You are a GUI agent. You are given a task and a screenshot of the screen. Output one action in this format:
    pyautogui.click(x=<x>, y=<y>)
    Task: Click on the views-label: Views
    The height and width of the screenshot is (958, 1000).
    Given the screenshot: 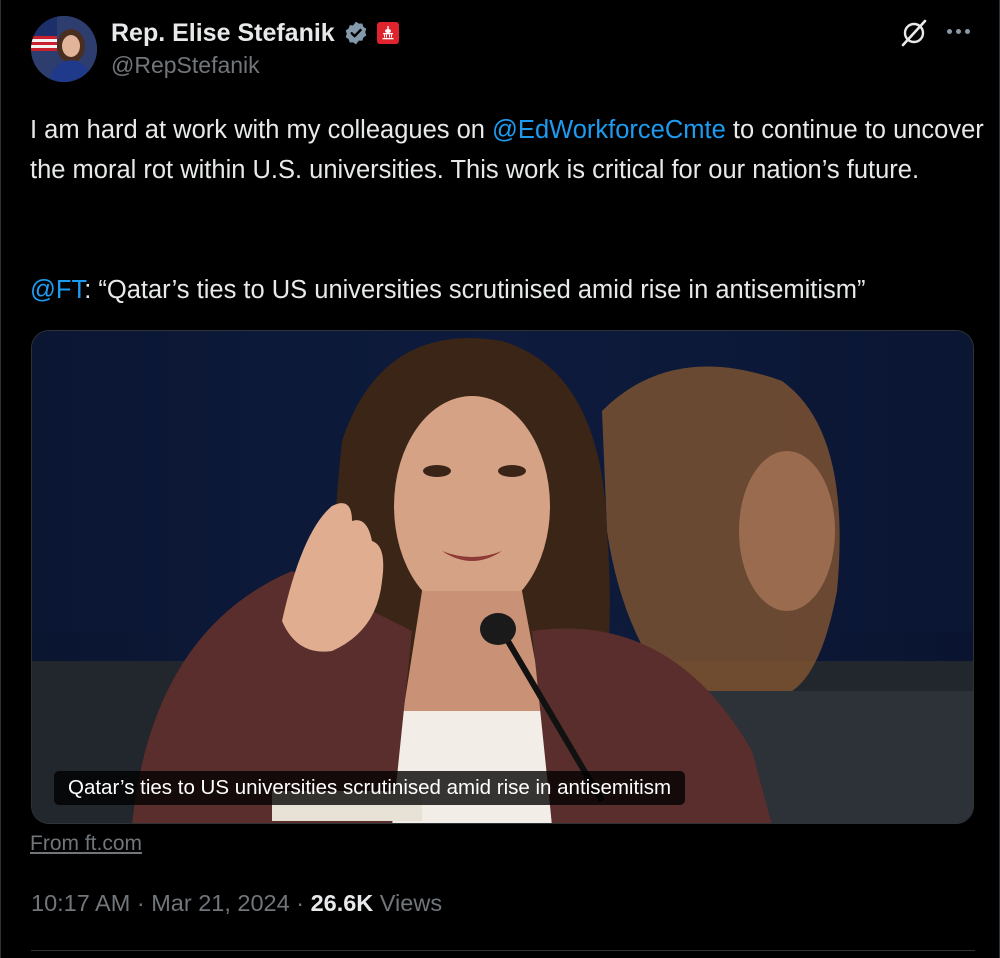 What is the action you would take?
    pyautogui.click(x=407, y=903)
    